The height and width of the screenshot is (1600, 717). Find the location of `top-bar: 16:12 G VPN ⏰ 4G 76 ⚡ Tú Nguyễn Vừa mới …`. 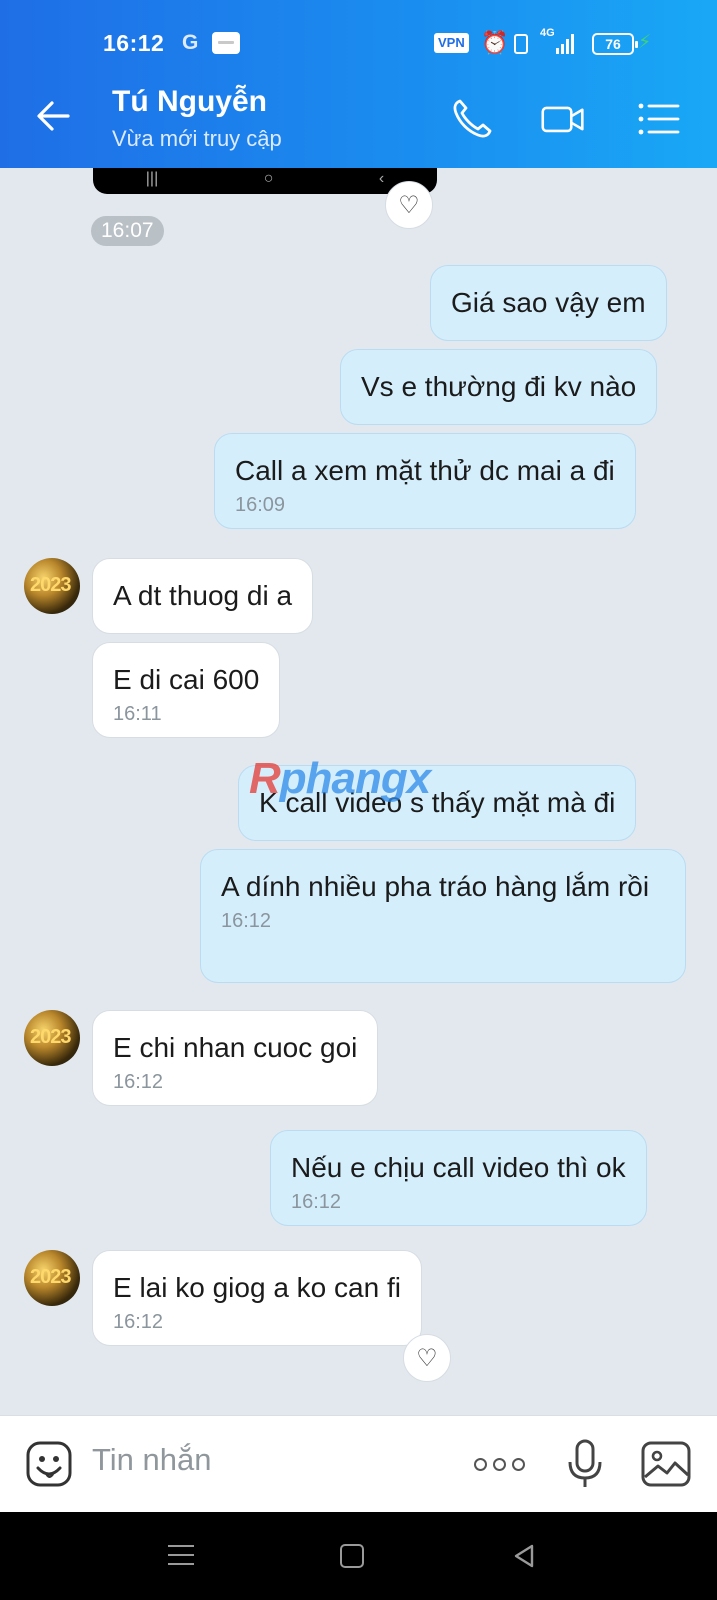

top-bar: 16:12 G VPN ⏰ 4G 76 ⚡ Tú Nguyễn Vừa mới … is located at coordinates (358, 84).